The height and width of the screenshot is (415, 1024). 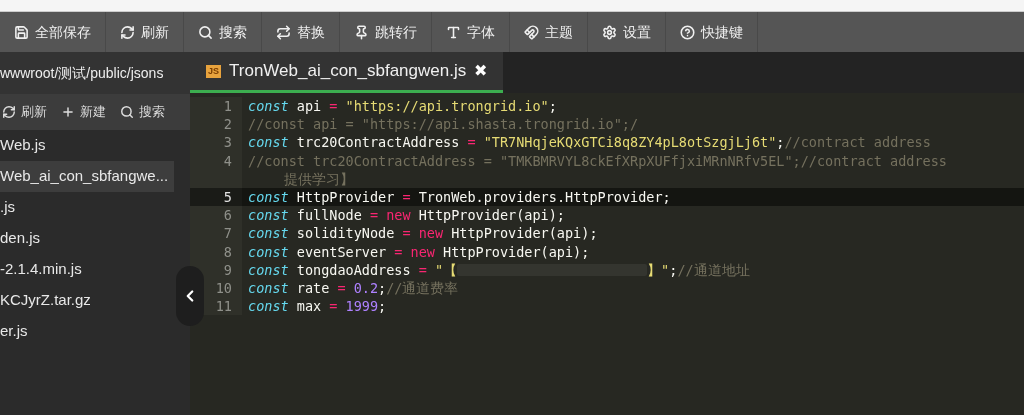 What do you see at coordinates (597, 160) in the screenshot?
I see `code-token: //const trc20ContractAddress = "TMKBMRVYL8ckEfXRpXUFfjxiMRnNRfv5EL";//contract address` at bounding box center [597, 160].